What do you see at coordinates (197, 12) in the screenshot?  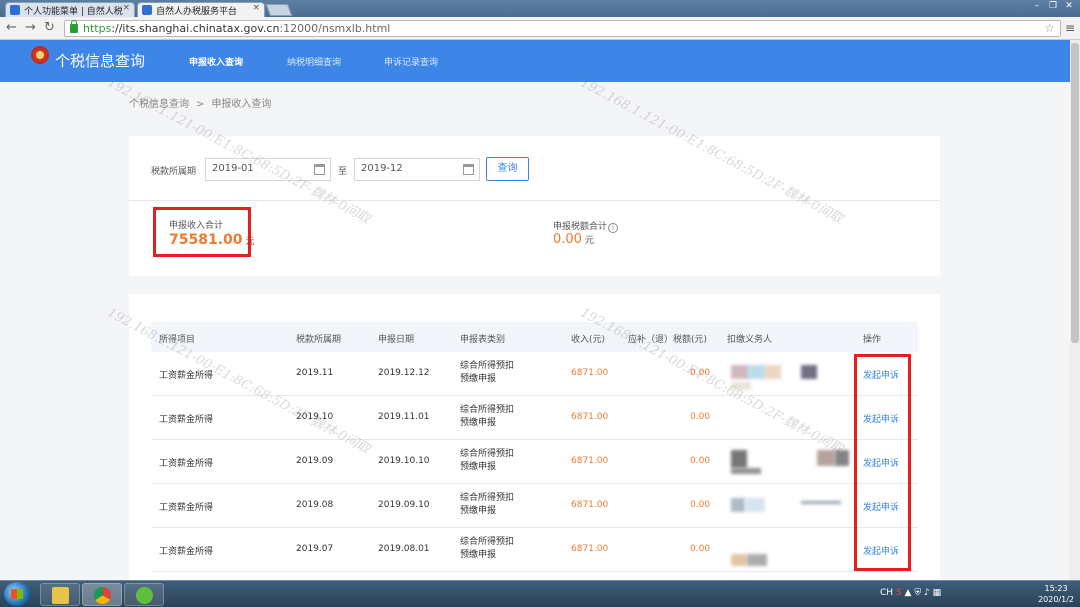 I see `tab-title: 自然人办税服务平台` at bounding box center [197, 12].